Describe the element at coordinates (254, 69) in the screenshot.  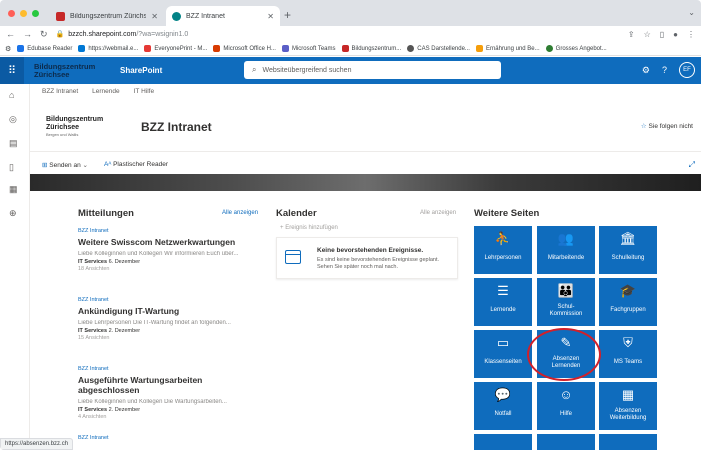
I see `search-icon: ⌕` at that location.